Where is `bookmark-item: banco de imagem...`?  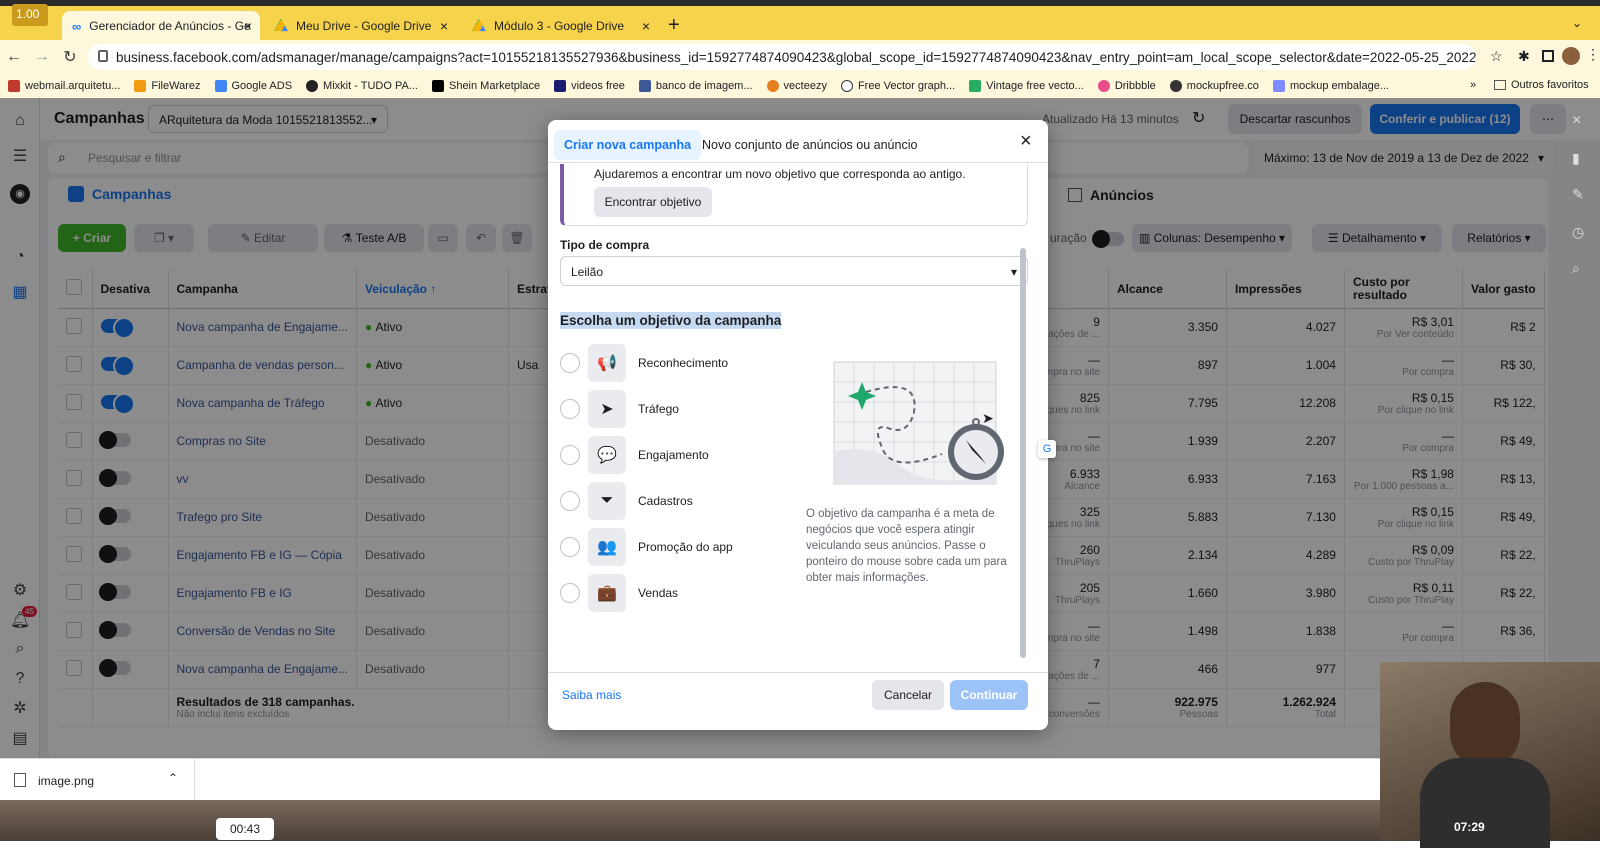
bookmark-item: banco de imagem... is located at coordinates (695, 86).